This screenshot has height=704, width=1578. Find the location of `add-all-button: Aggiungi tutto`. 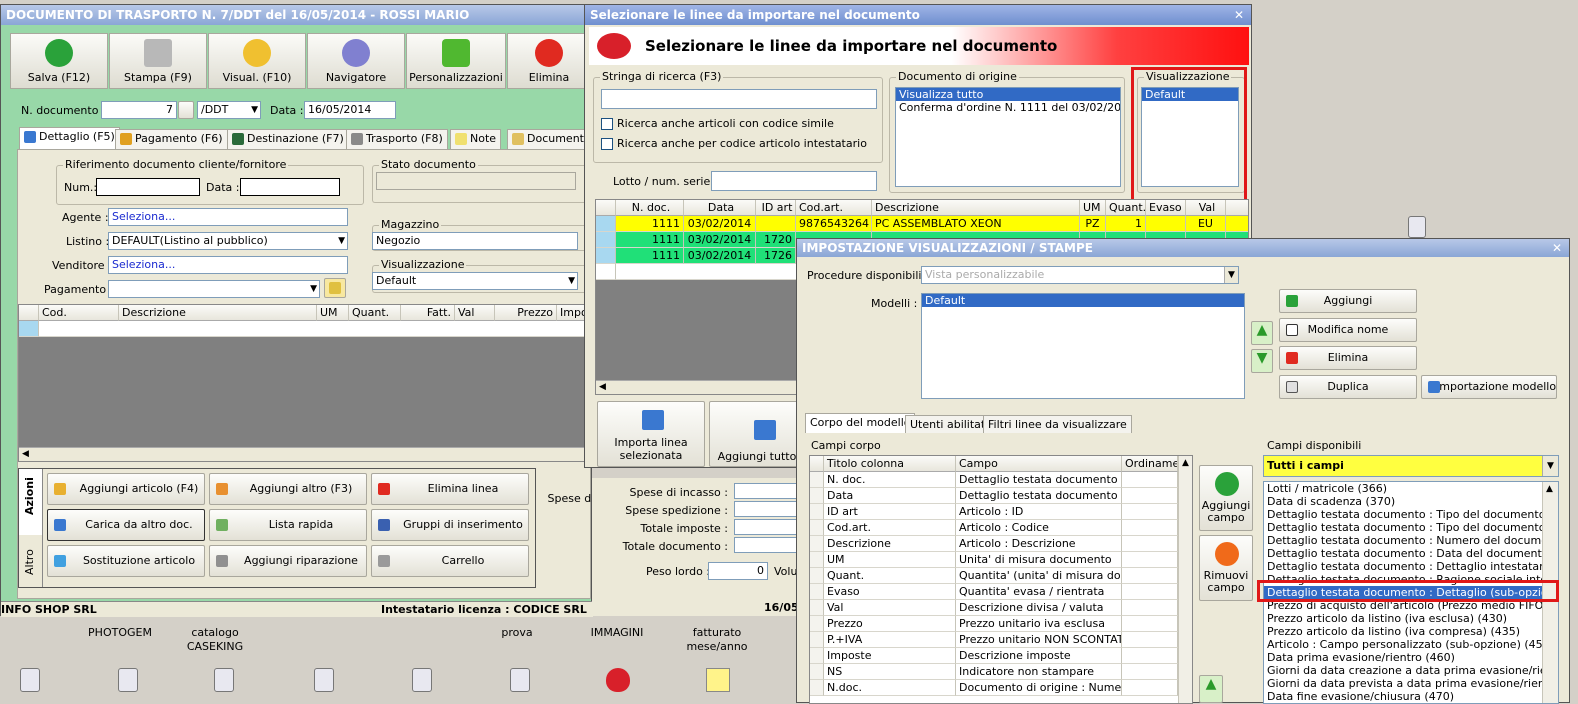

add-all-button: Aggiungi tutto is located at coordinates (757, 434).